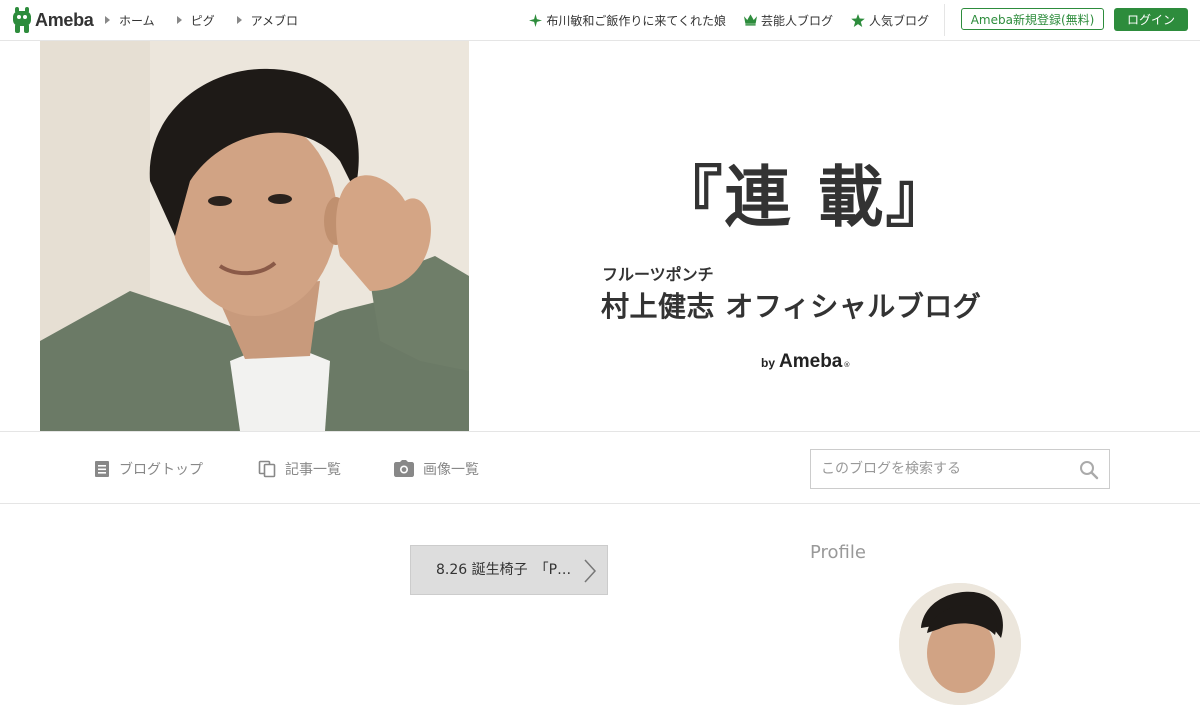  Describe the element at coordinates (805, 197) in the screenshot. I see `banner-title: 『連 載』` at that location.